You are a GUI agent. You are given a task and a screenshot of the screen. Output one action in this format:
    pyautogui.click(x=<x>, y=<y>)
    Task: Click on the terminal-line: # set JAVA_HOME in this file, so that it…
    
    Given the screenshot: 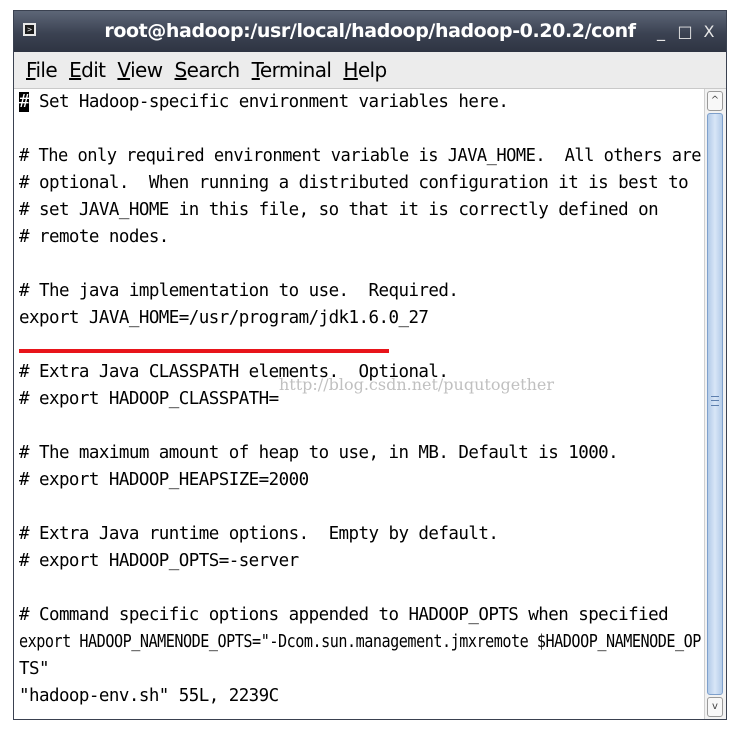 What is the action you would take?
    pyautogui.click(x=339, y=210)
    